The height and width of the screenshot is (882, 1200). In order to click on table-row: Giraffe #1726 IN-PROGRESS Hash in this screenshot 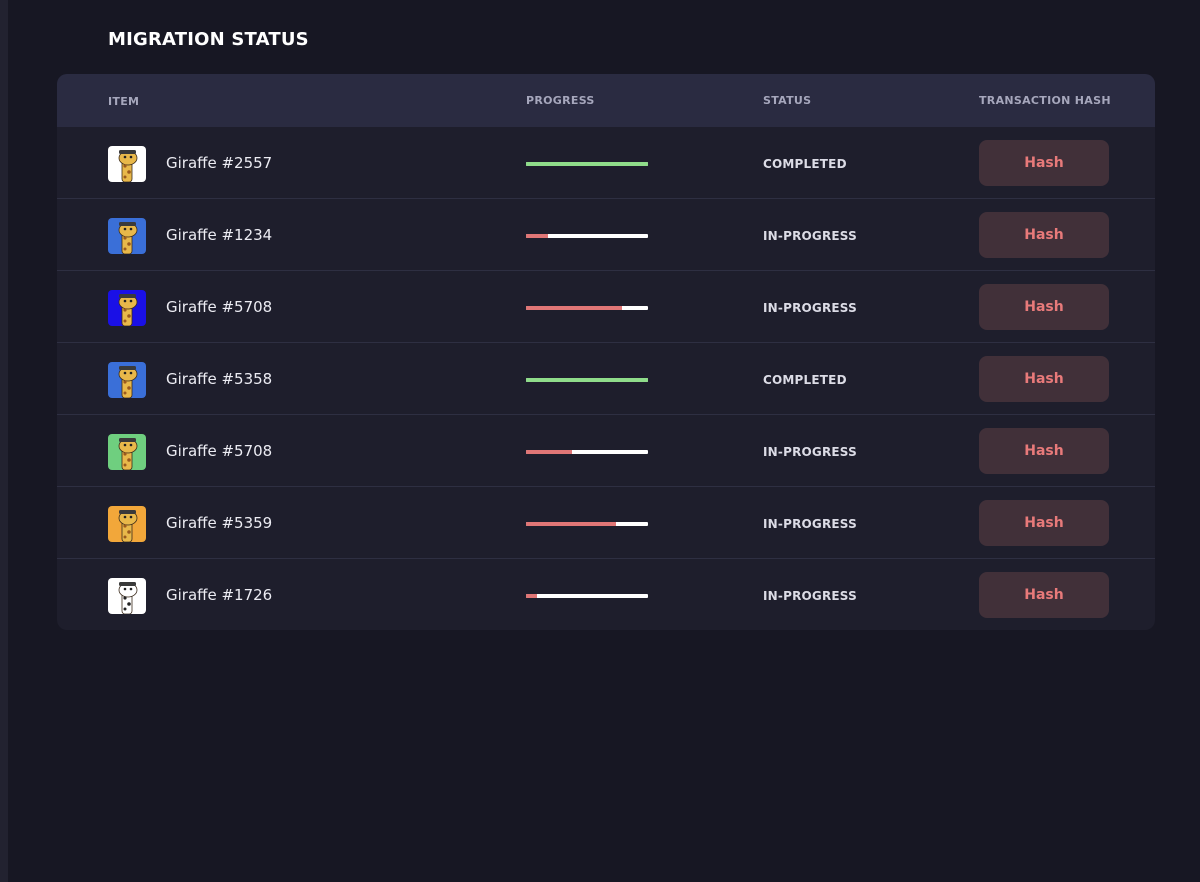, I will do `click(606, 594)`.